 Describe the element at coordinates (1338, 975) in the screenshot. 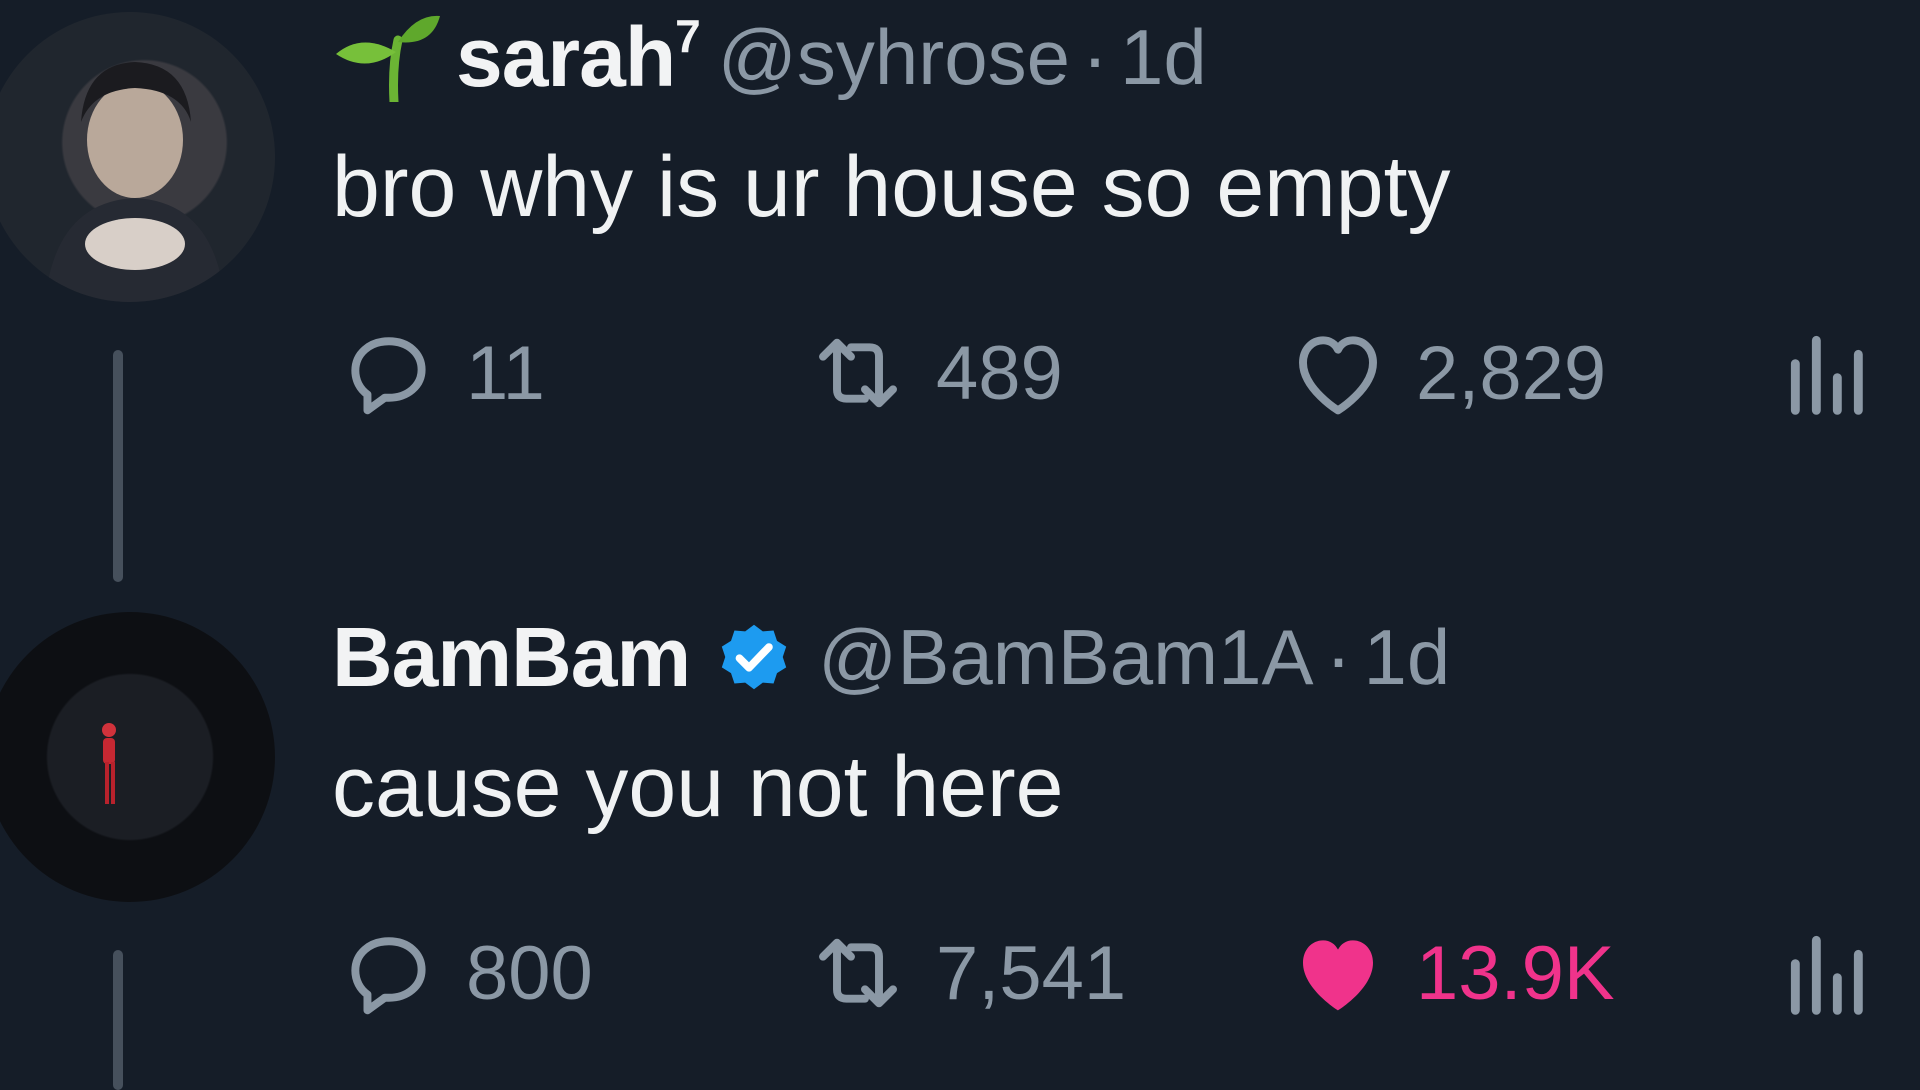

I see `heart-filled-icon` at that location.